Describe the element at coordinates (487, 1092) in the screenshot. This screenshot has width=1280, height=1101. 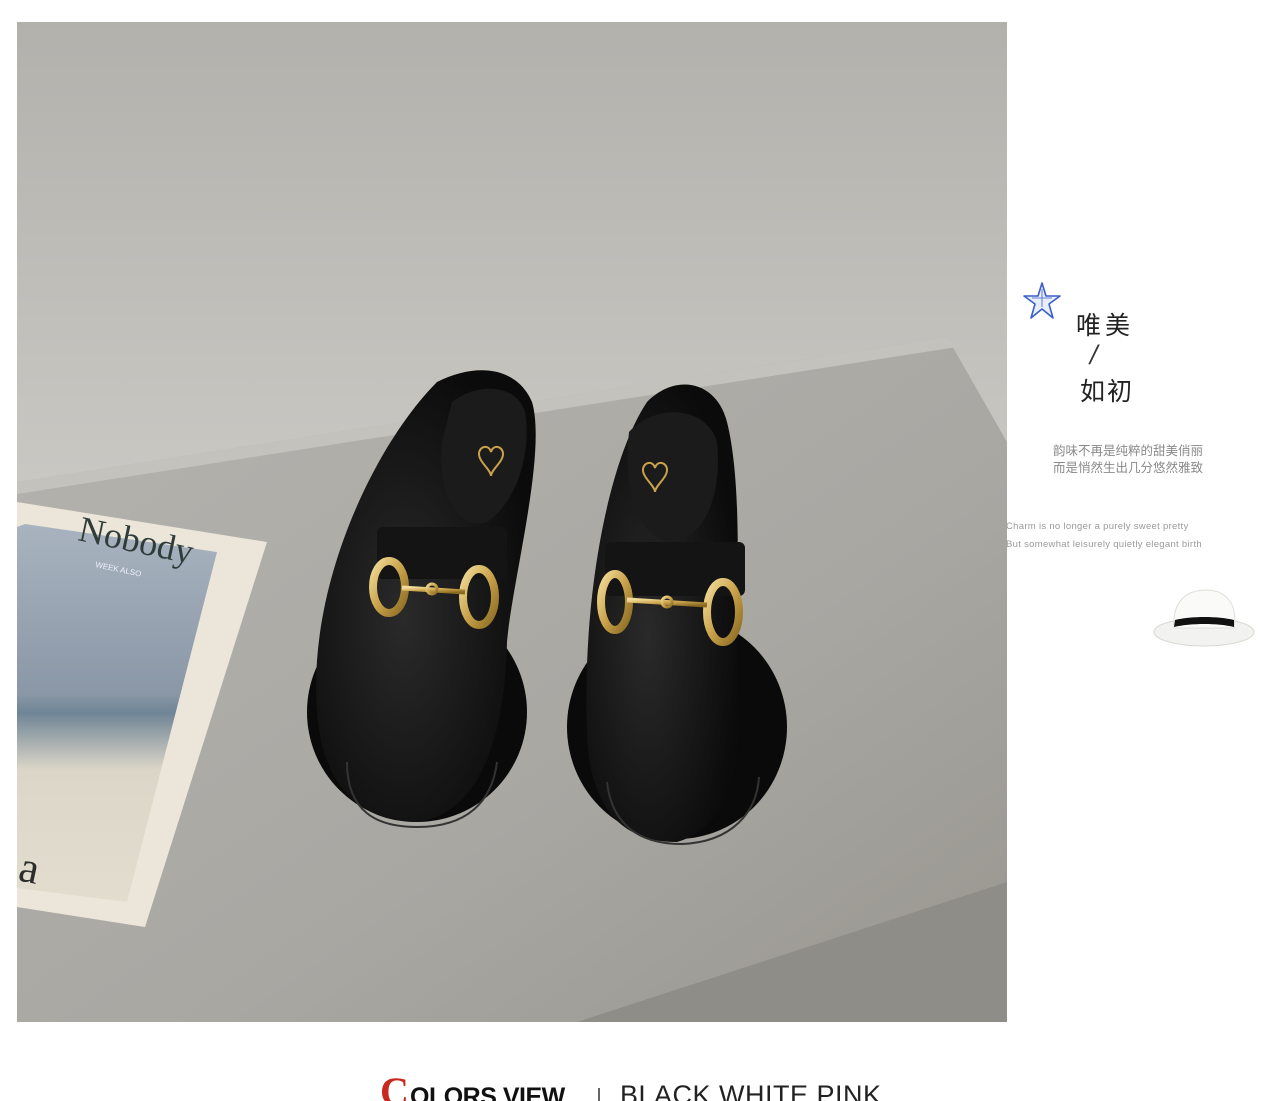
I see `colors-view-label: OLORS VIEW` at that location.